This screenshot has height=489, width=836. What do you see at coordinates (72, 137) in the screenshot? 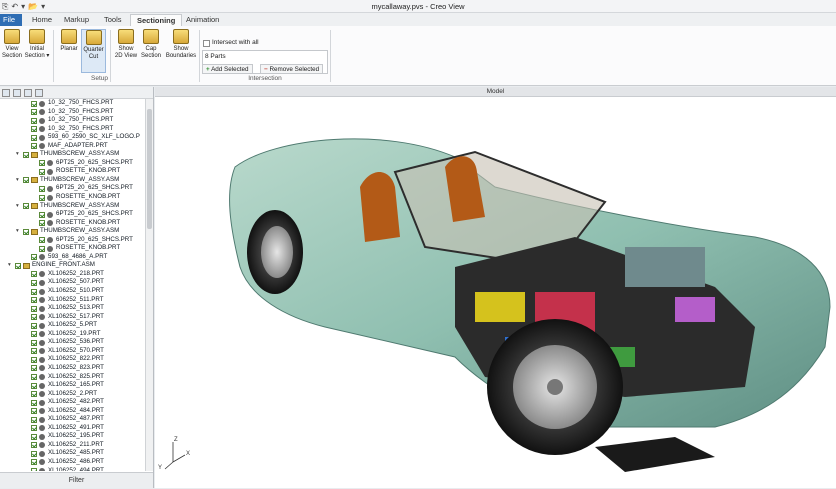
I see `tree-part-item: 593_60_2590_SC_XLF_LOGO.P` at bounding box center [72, 137].